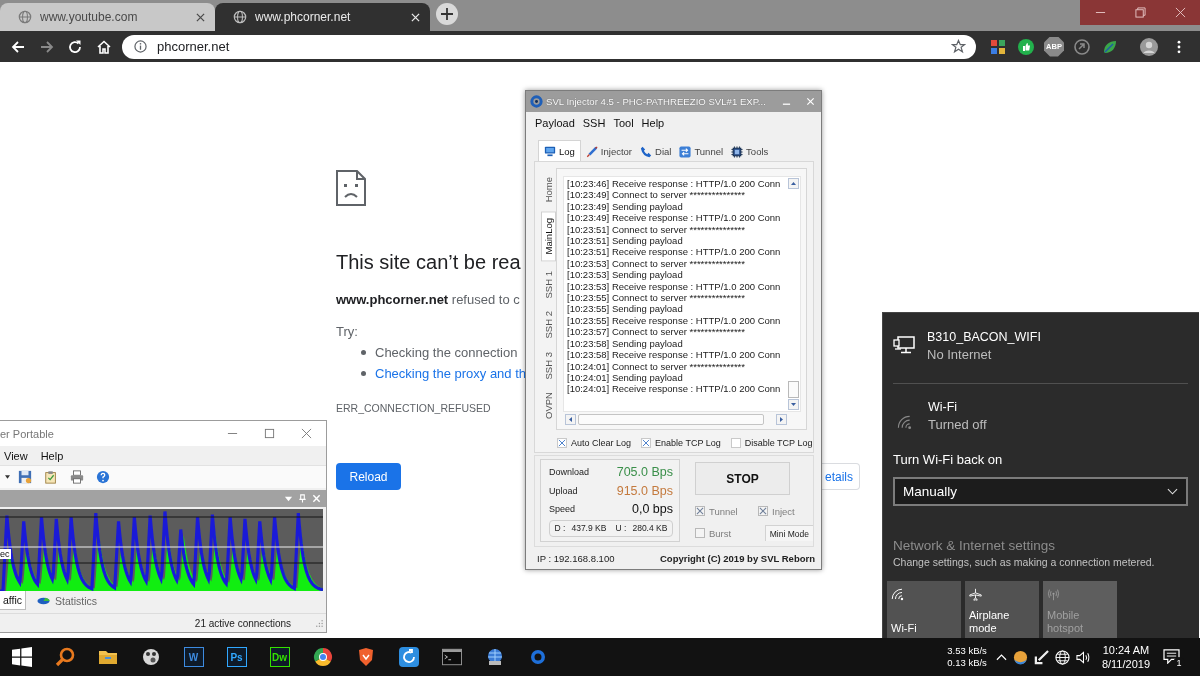 The height and width of the screenshot is (676, 1200). Describe the element at coordinates (77, 477) in the screenshot. I see `printer-icon` at that location.